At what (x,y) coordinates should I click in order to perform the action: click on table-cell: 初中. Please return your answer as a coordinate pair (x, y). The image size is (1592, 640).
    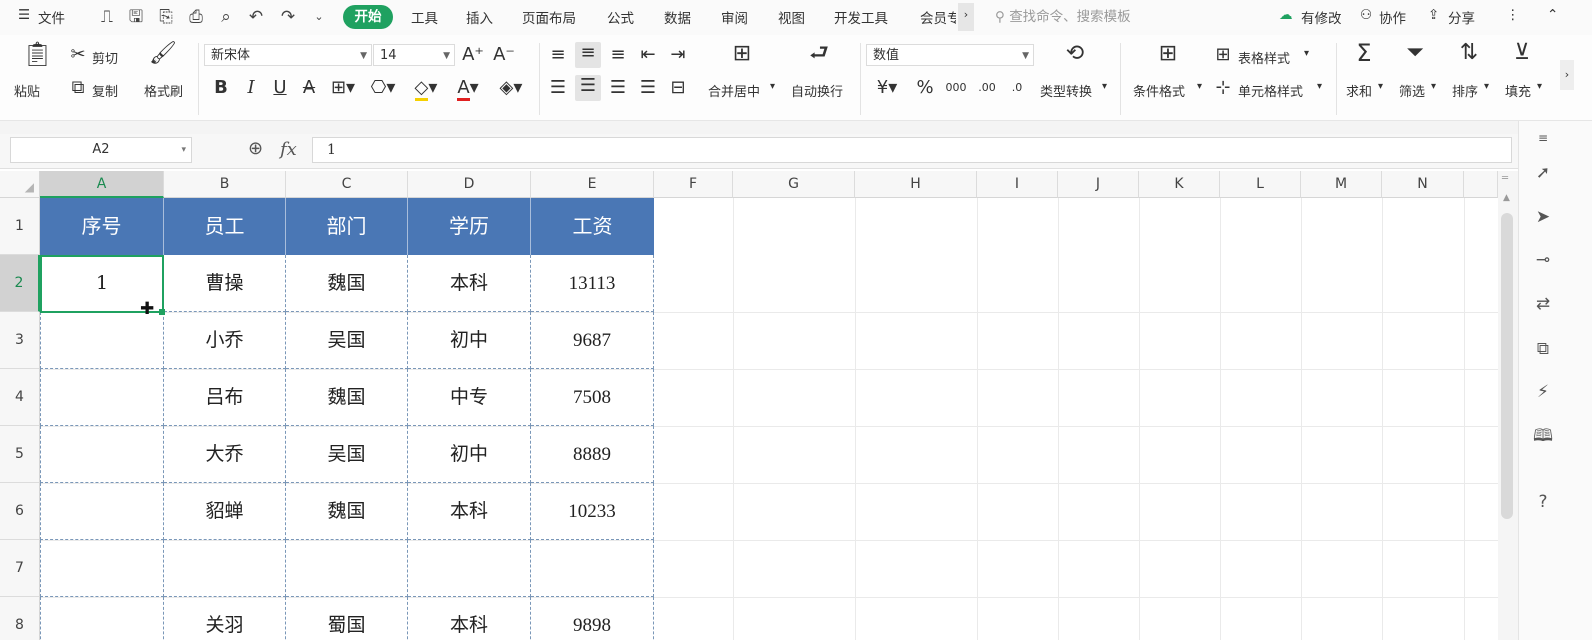
    Looking at the image, I should click on (469, 340).